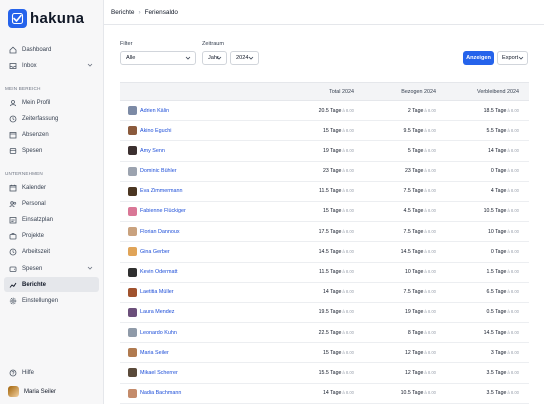 The height and width of the screenshot is (404, 544). Describe the element at coordinates (492, 251) in the screenshot. I see `day-value: 0` at that location.